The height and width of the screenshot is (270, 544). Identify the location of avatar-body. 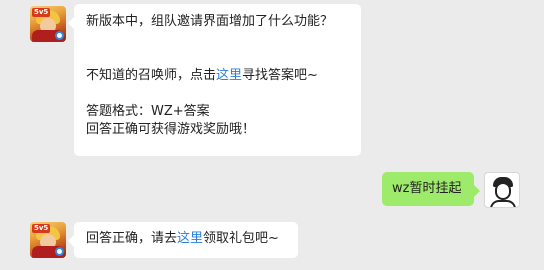
(503, 203).